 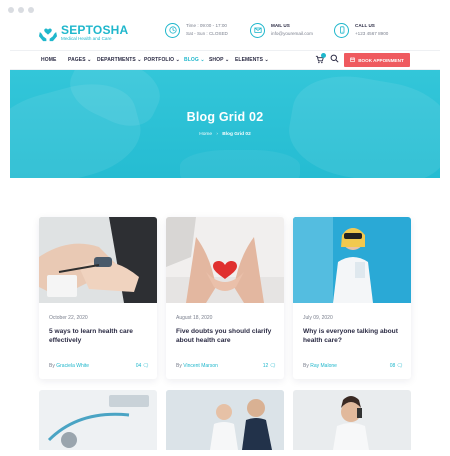 What do you see at coordinates (225, 117) in the screenshot?
I see `page-title: Blog Grid 02` at bounding box center [225, 117].